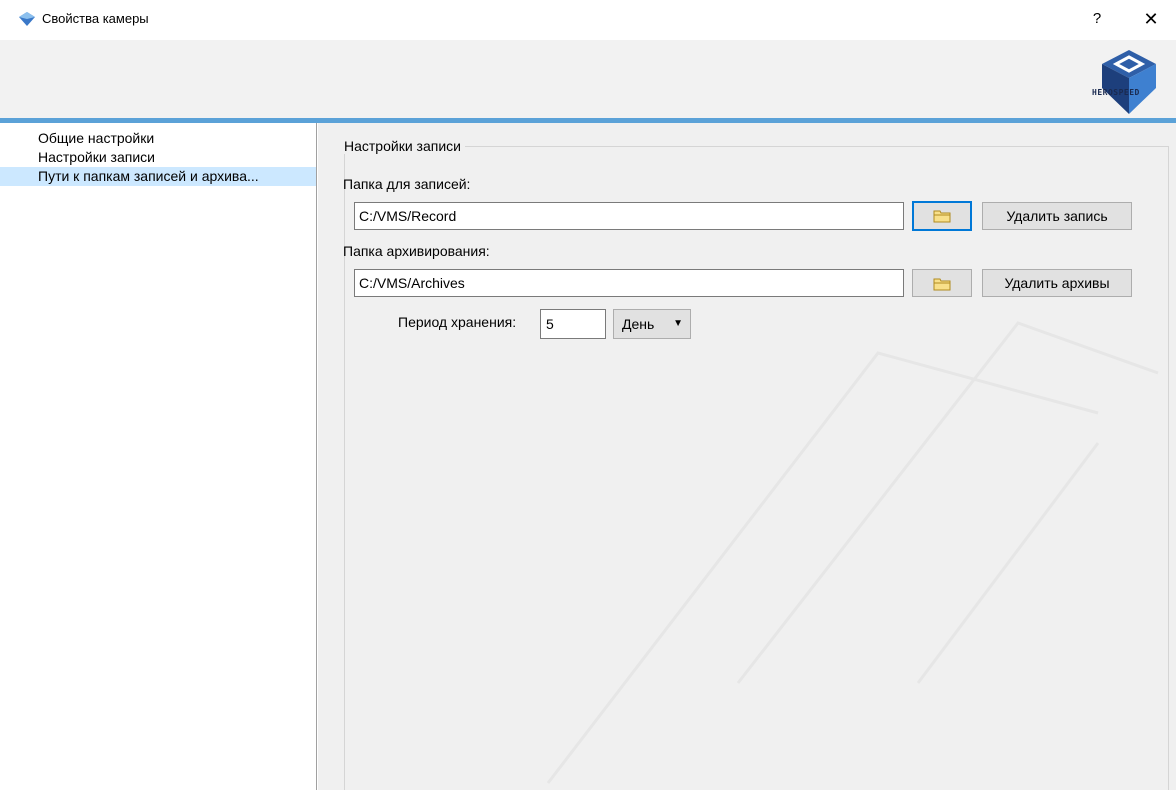 The image size is (1176, 790). What do you see at coordinates (457, 322) in the screenshot?
I see `retention-period-label: Период хранения:` at bounding box center [457, 322].